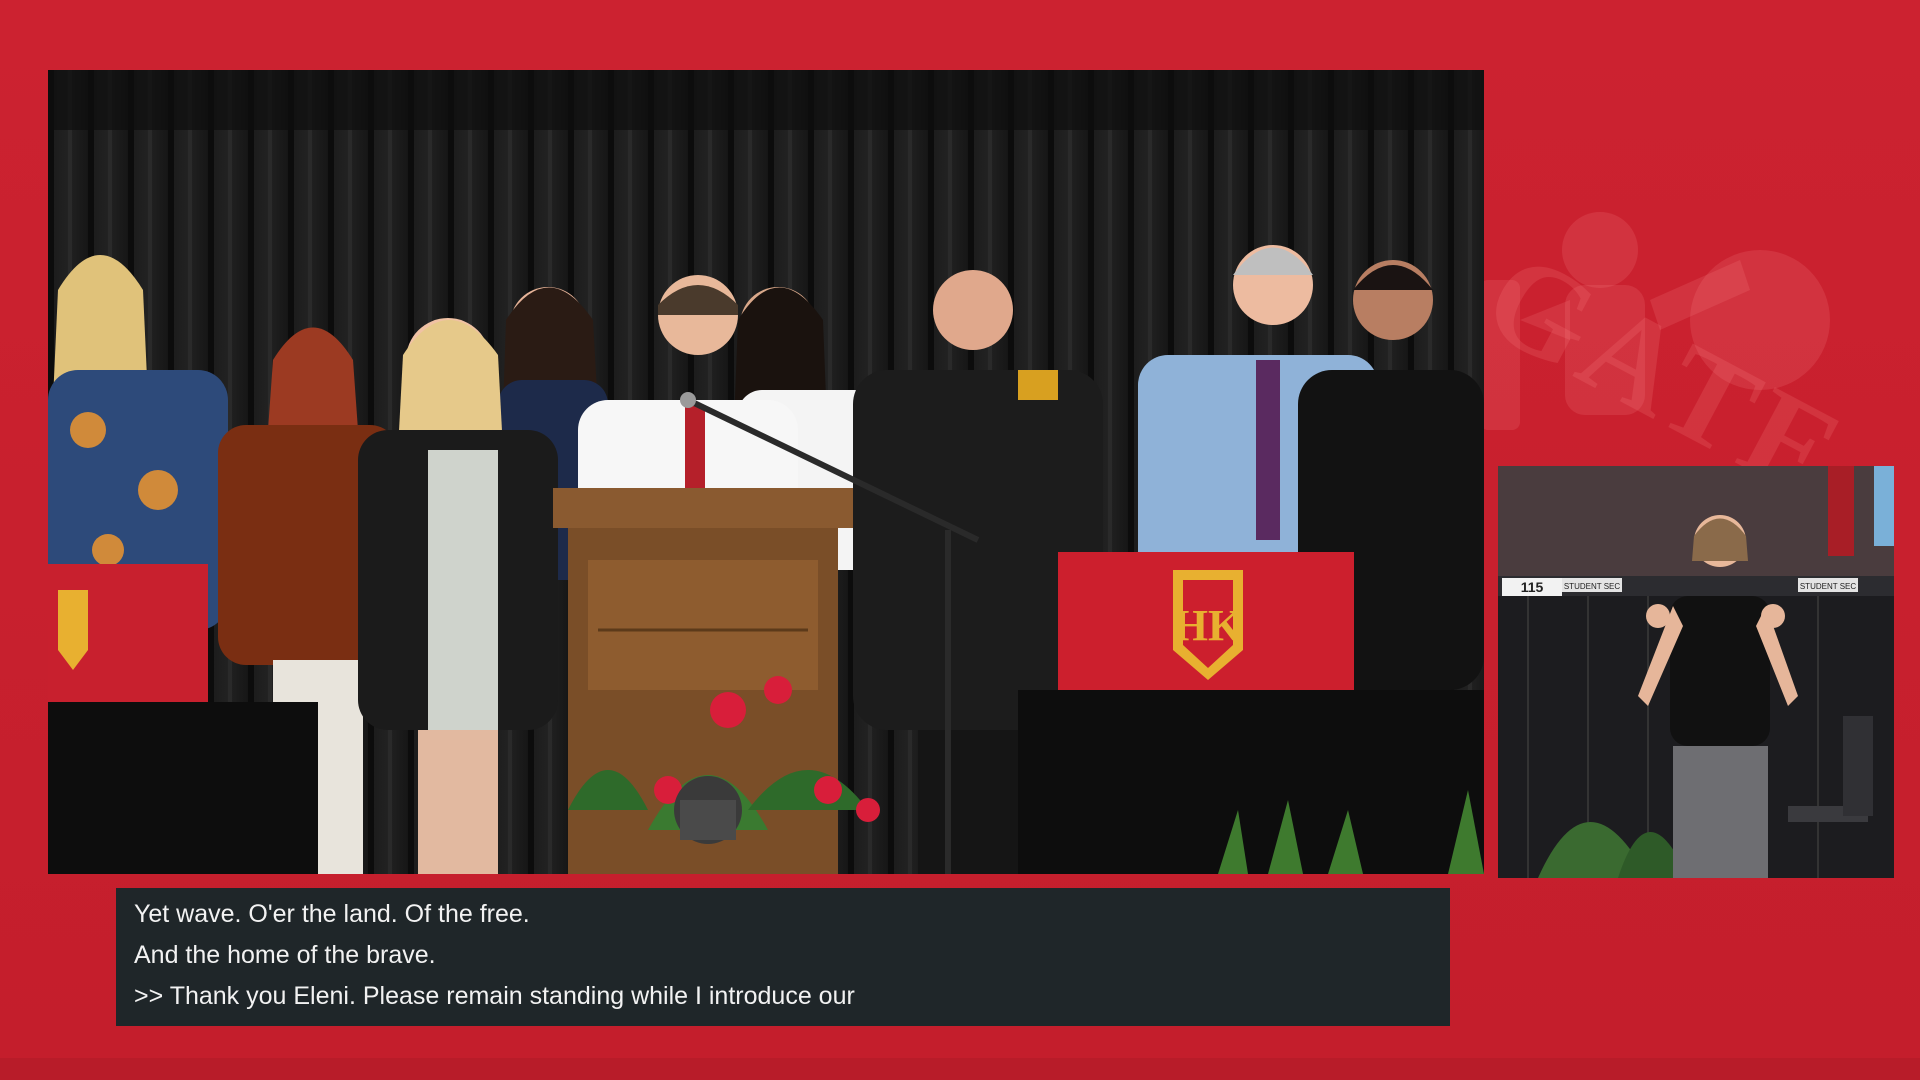 This screenshot has width=1920, height=1080. Describe the element at coordinates (1208, 625) in the screenshot. I see `svg-text: HK` at that location.